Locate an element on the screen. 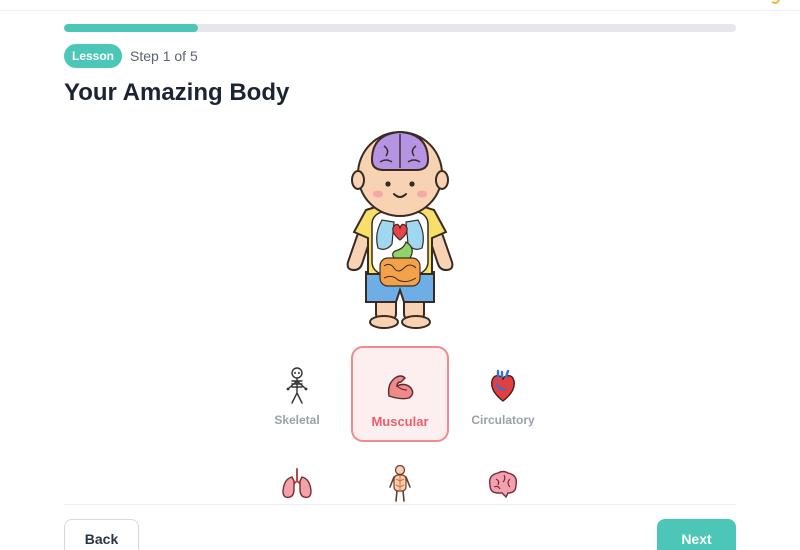  system-label: Circulatory is located at coordinates (503, 420).